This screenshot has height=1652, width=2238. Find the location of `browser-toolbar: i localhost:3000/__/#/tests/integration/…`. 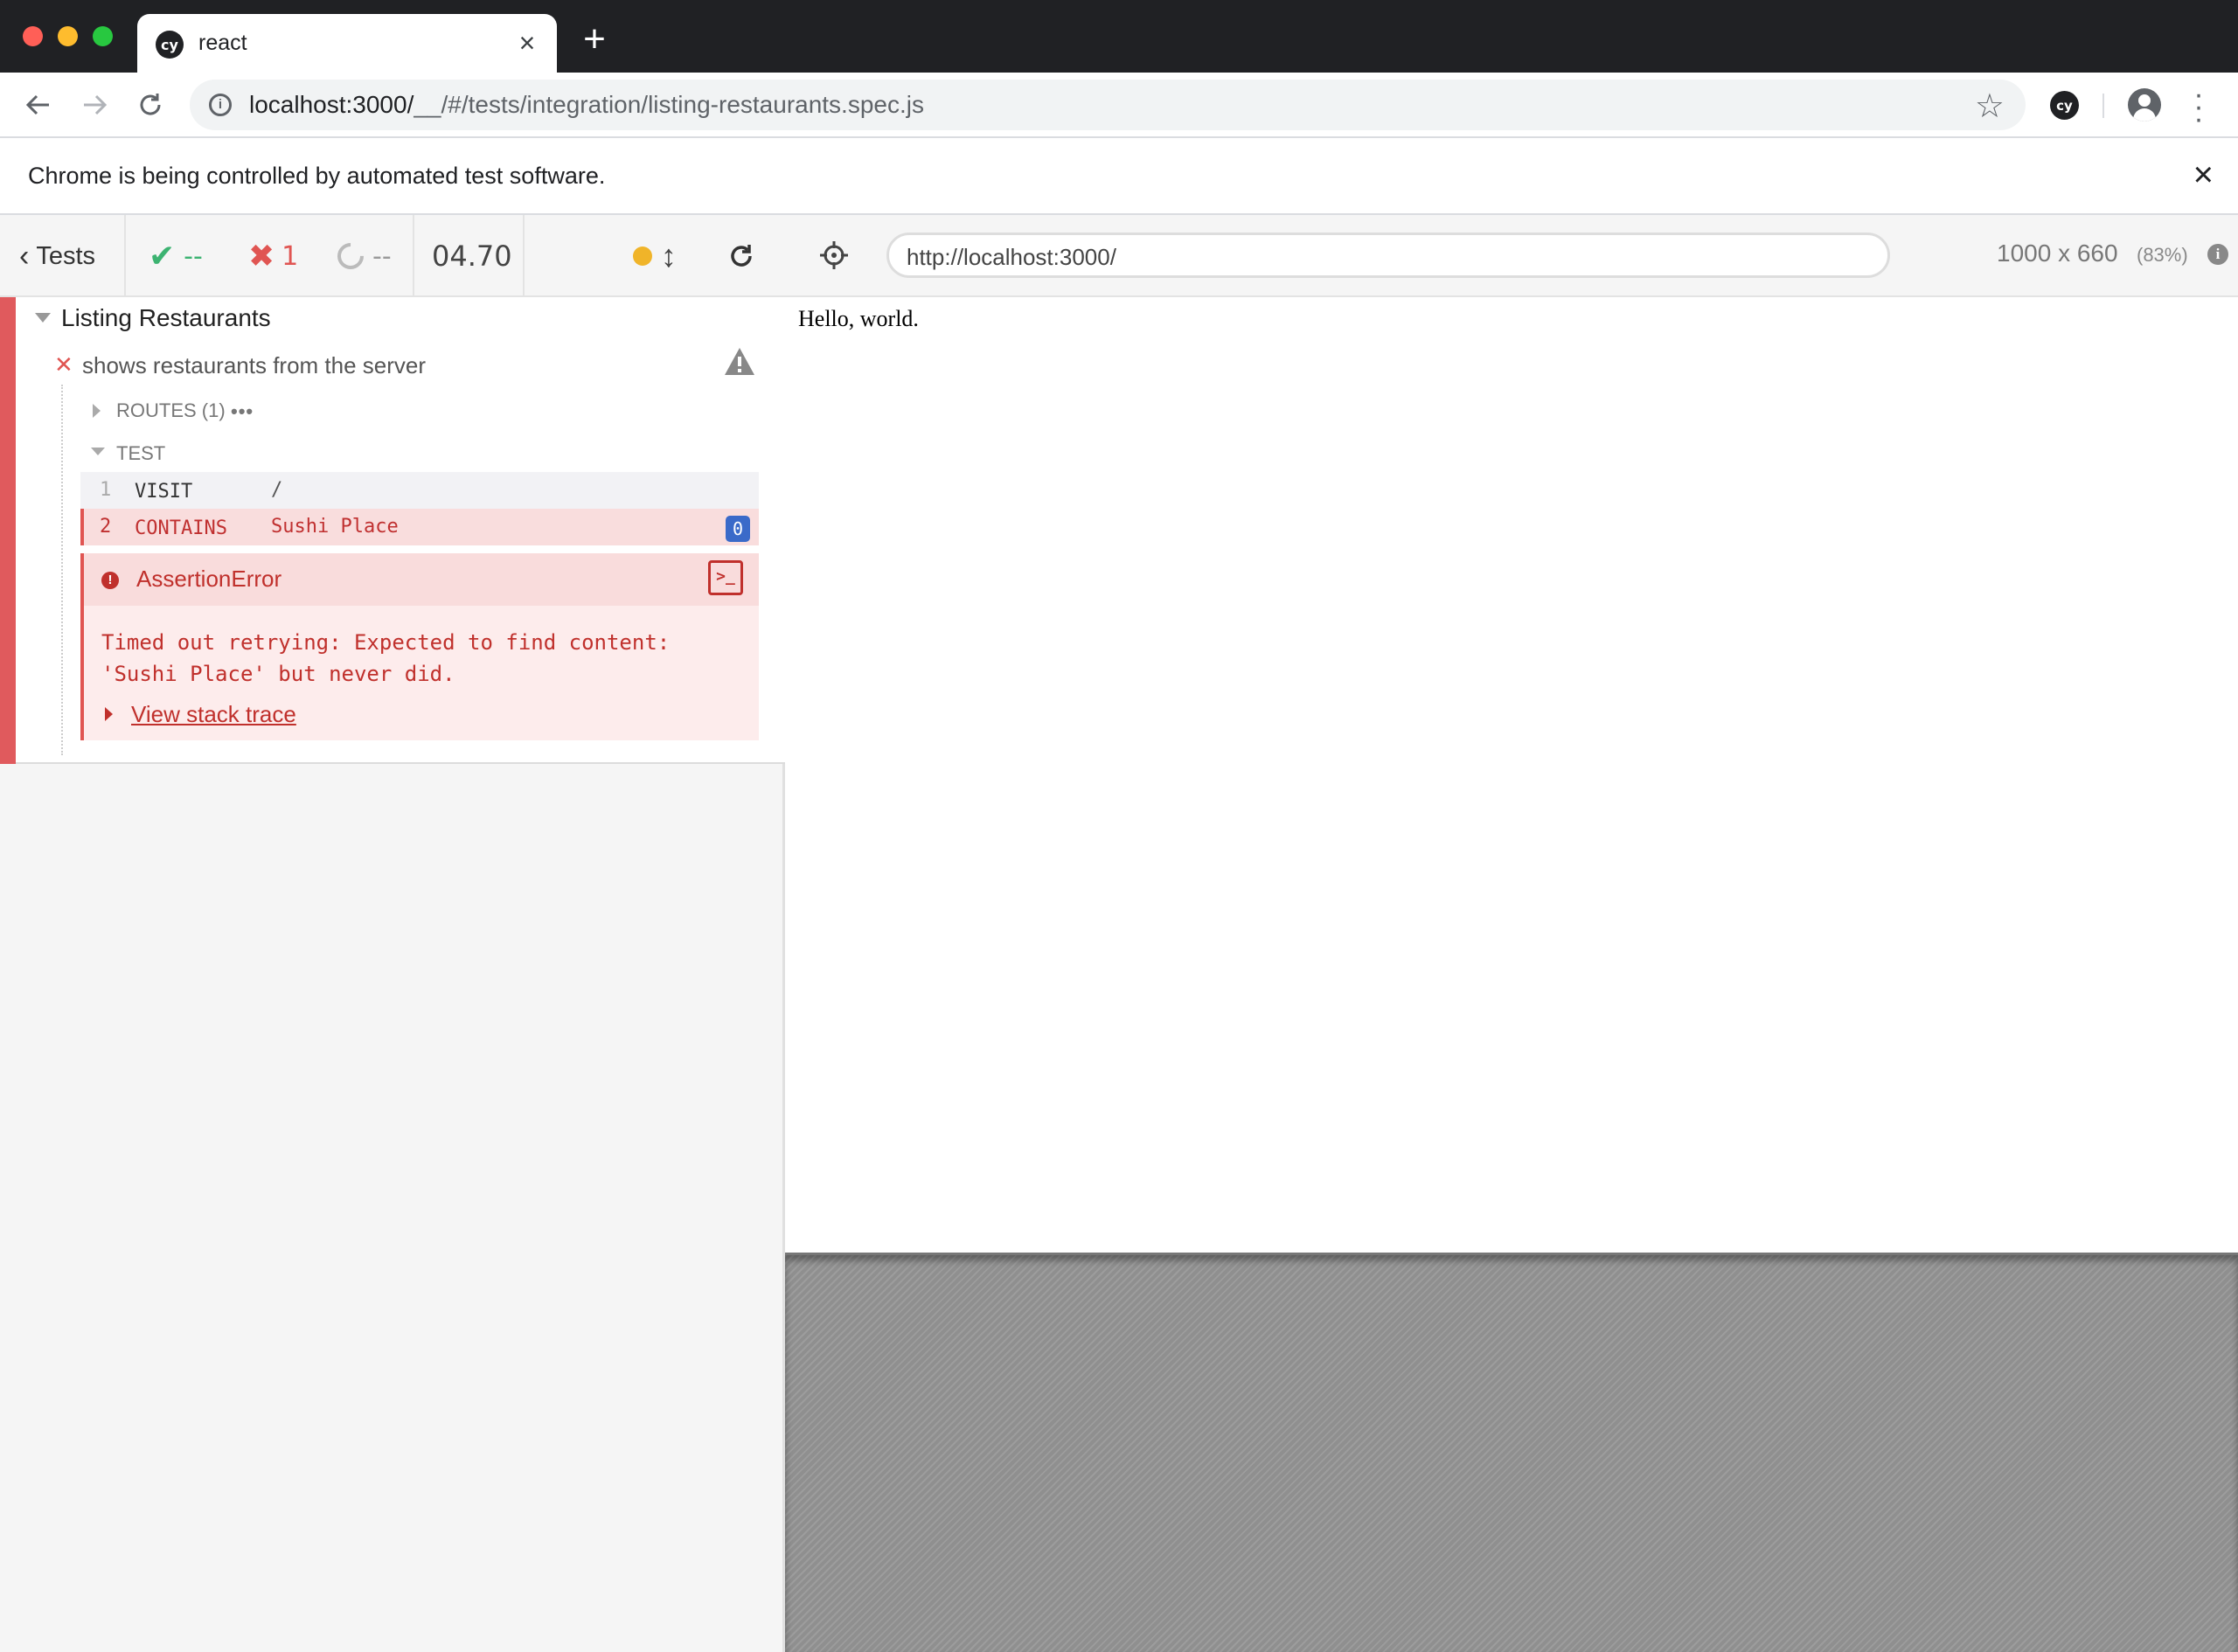

browser-toolbar: i localhost:3000/__/#/tests/integration/… is located at coordinates (1119, 106).